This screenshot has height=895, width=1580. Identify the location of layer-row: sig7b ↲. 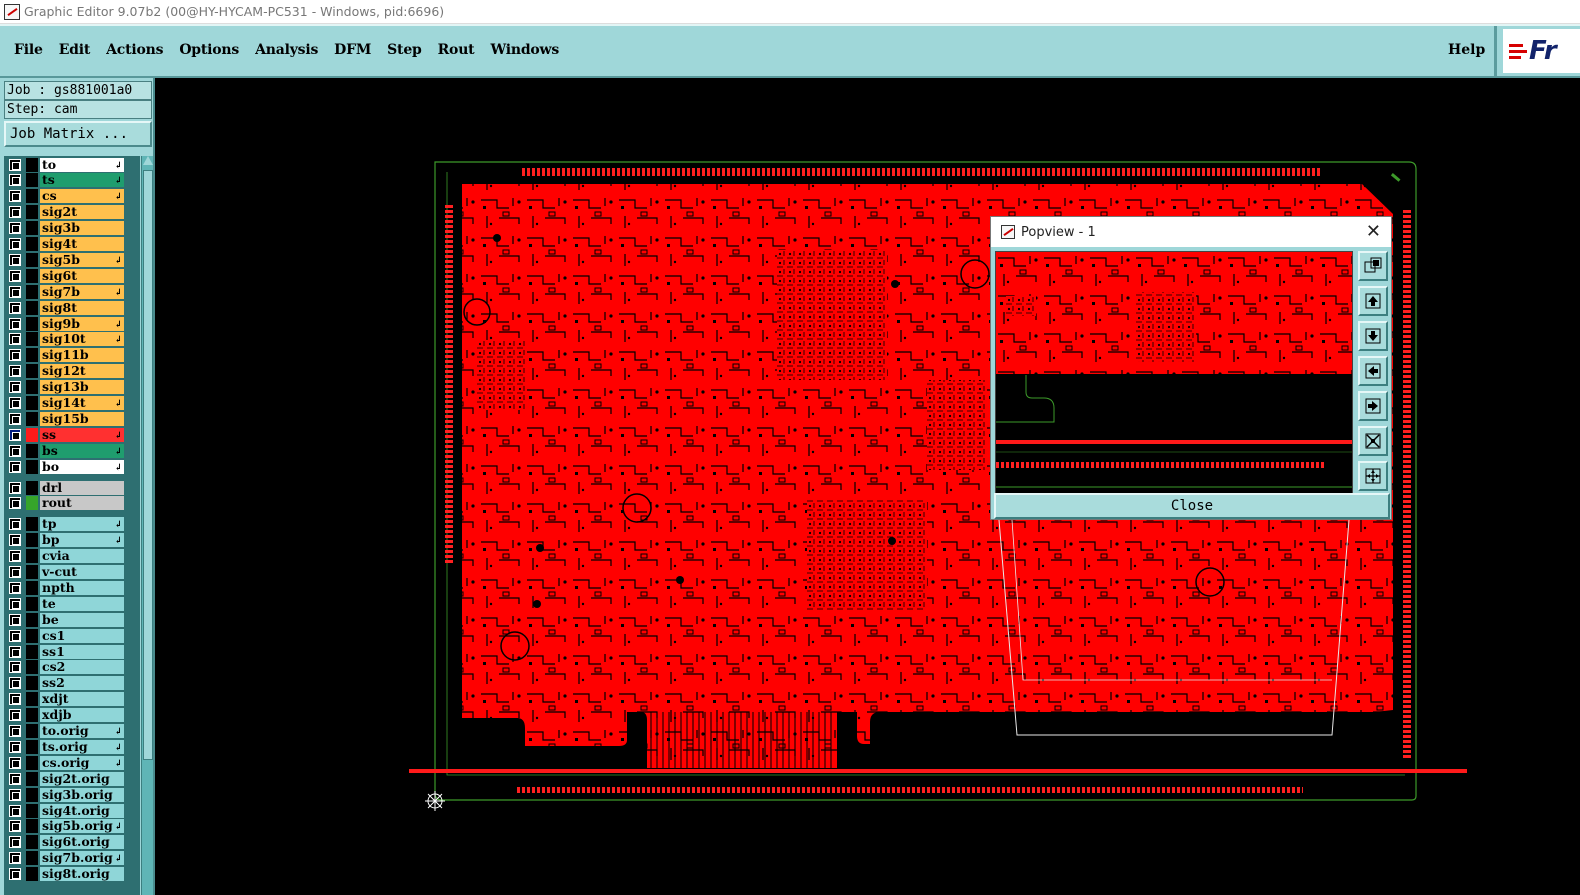
(72, 291).